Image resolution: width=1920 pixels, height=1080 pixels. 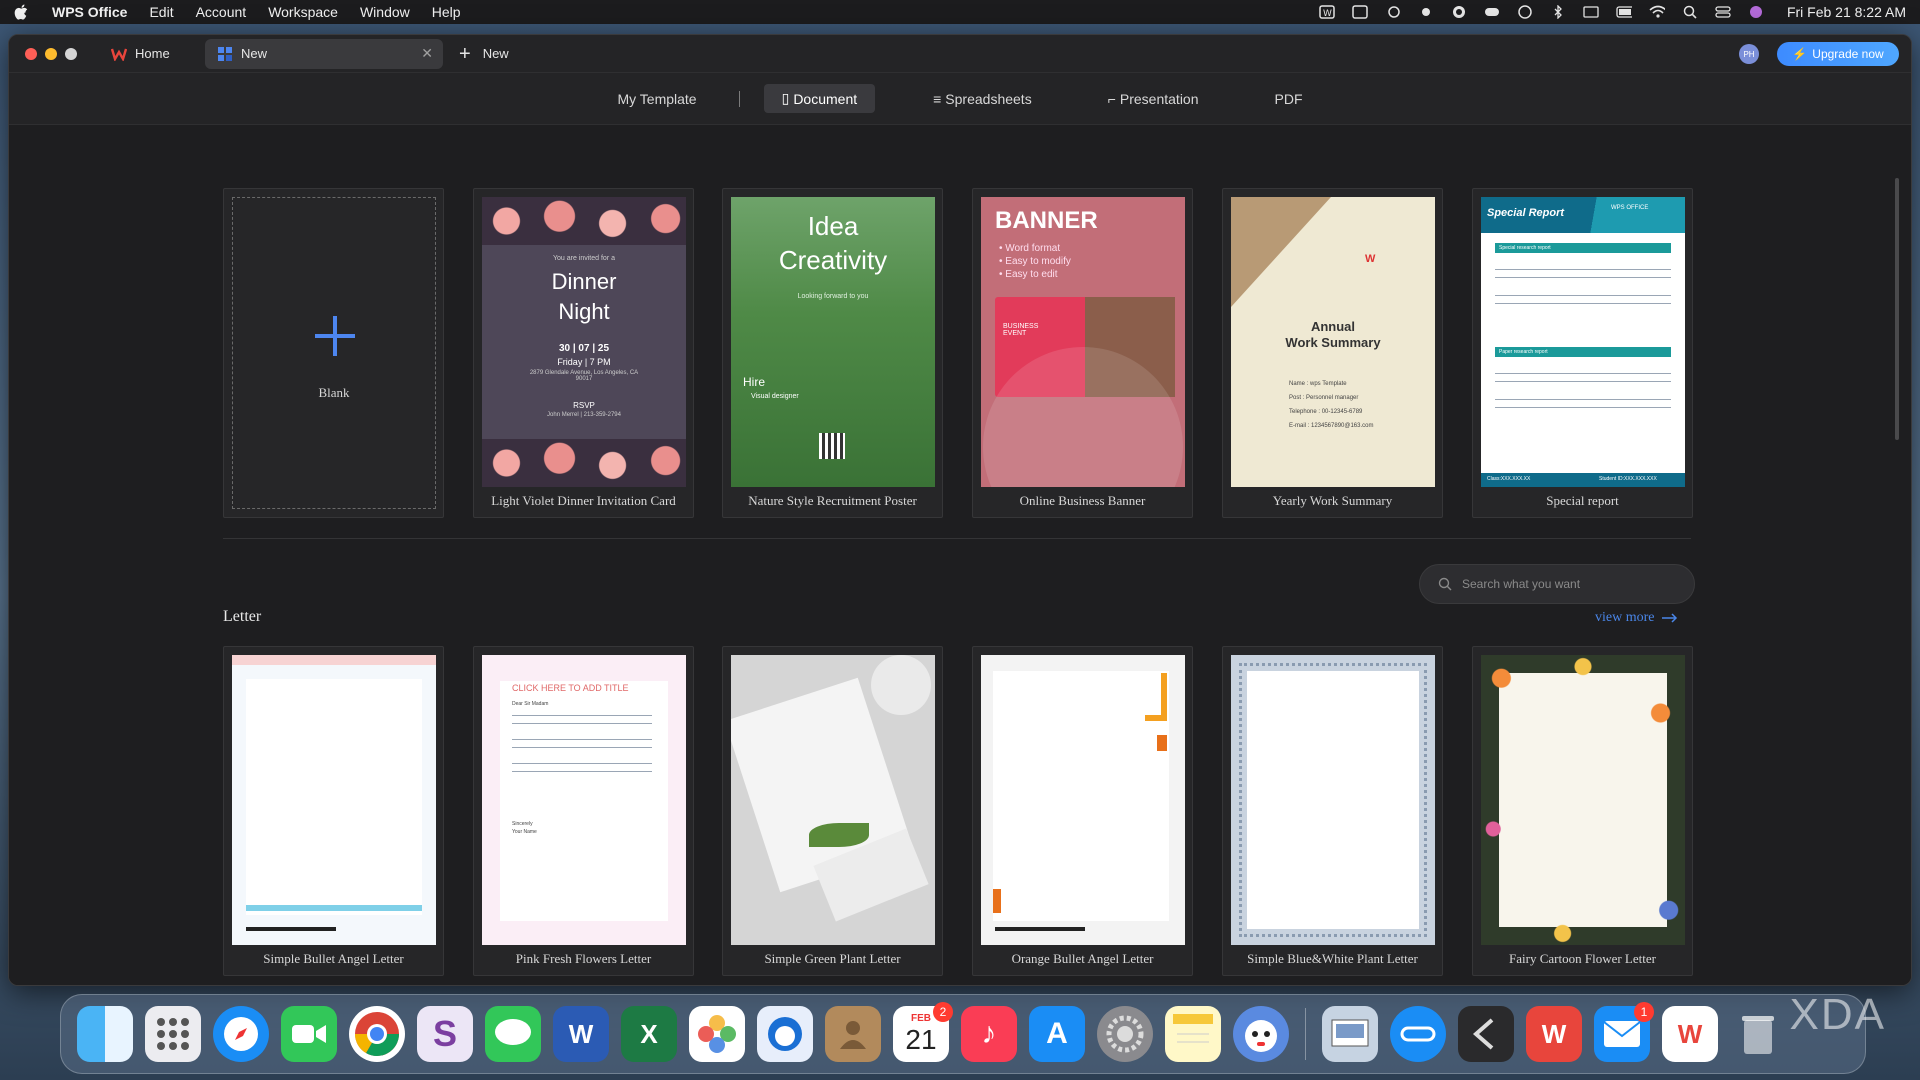 I want to click on word-icon: W, so click(x=581, y=1034).